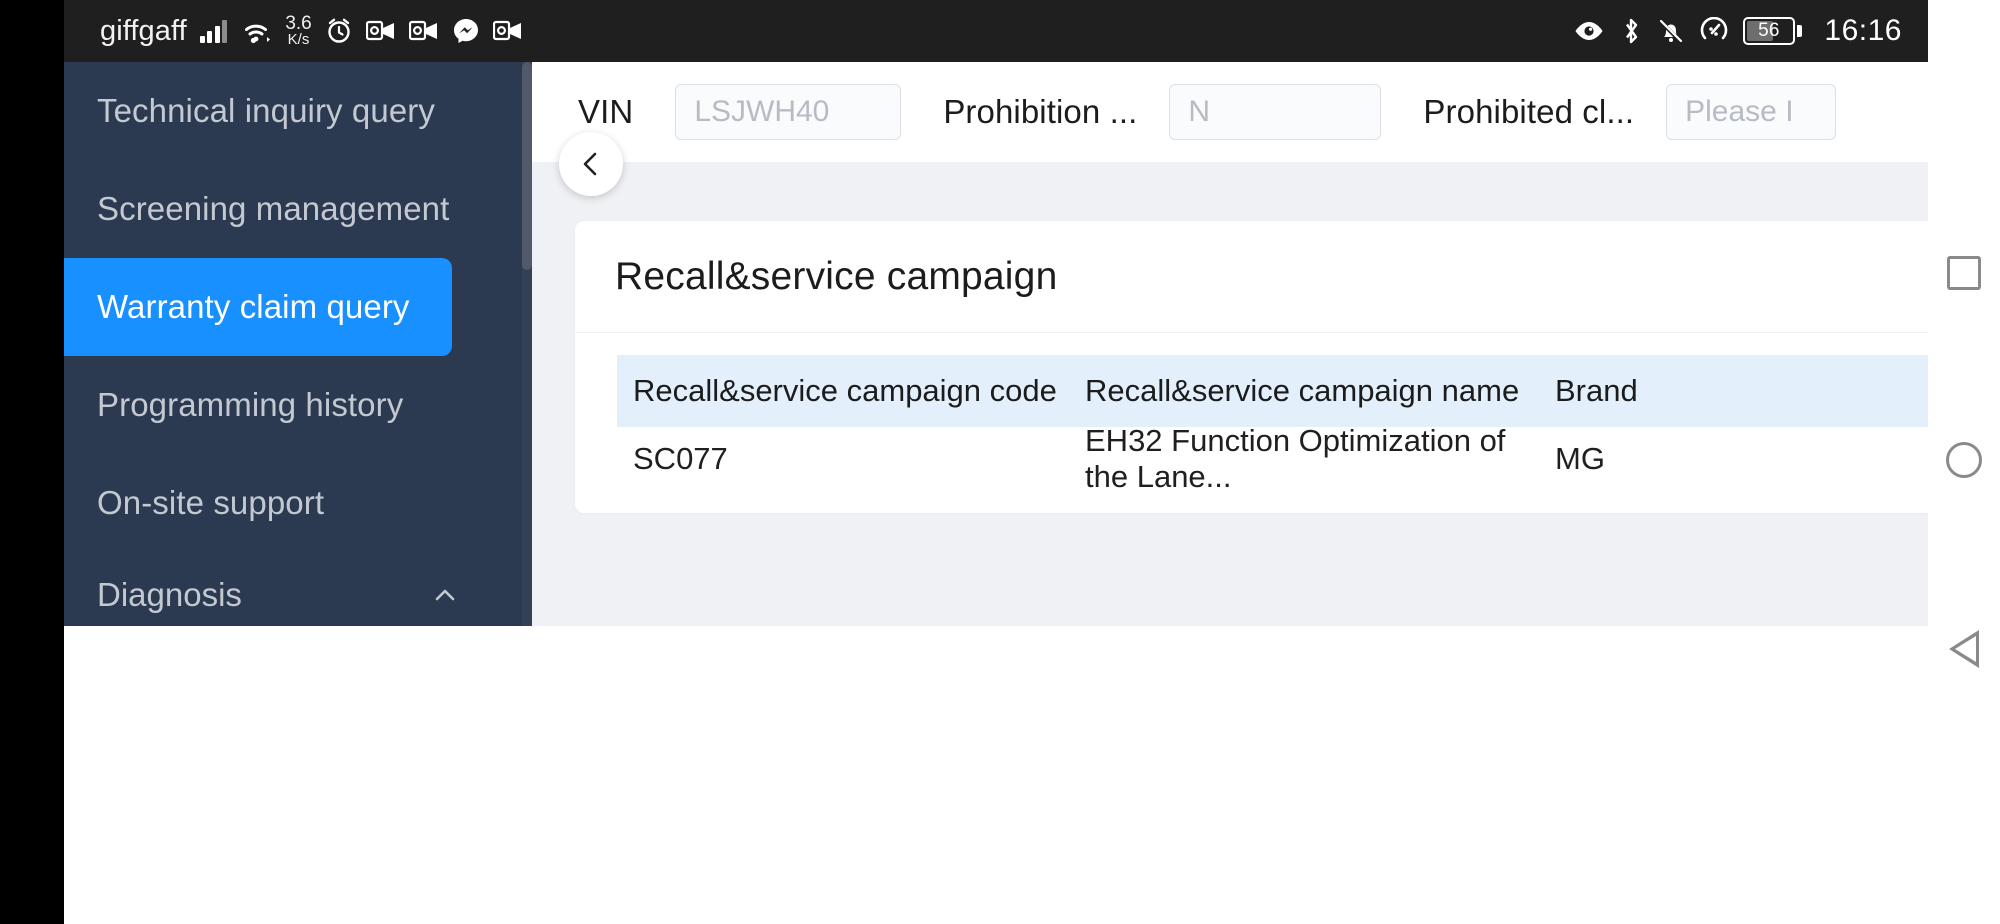  I want to click on recents-square-icon, so click(1964, 273).